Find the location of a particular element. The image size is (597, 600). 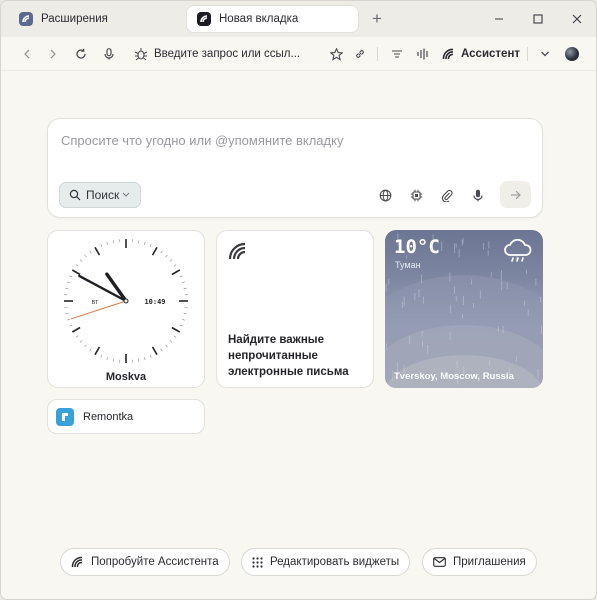

assistant-label: Ассистент is located at coordinates (491, 54).